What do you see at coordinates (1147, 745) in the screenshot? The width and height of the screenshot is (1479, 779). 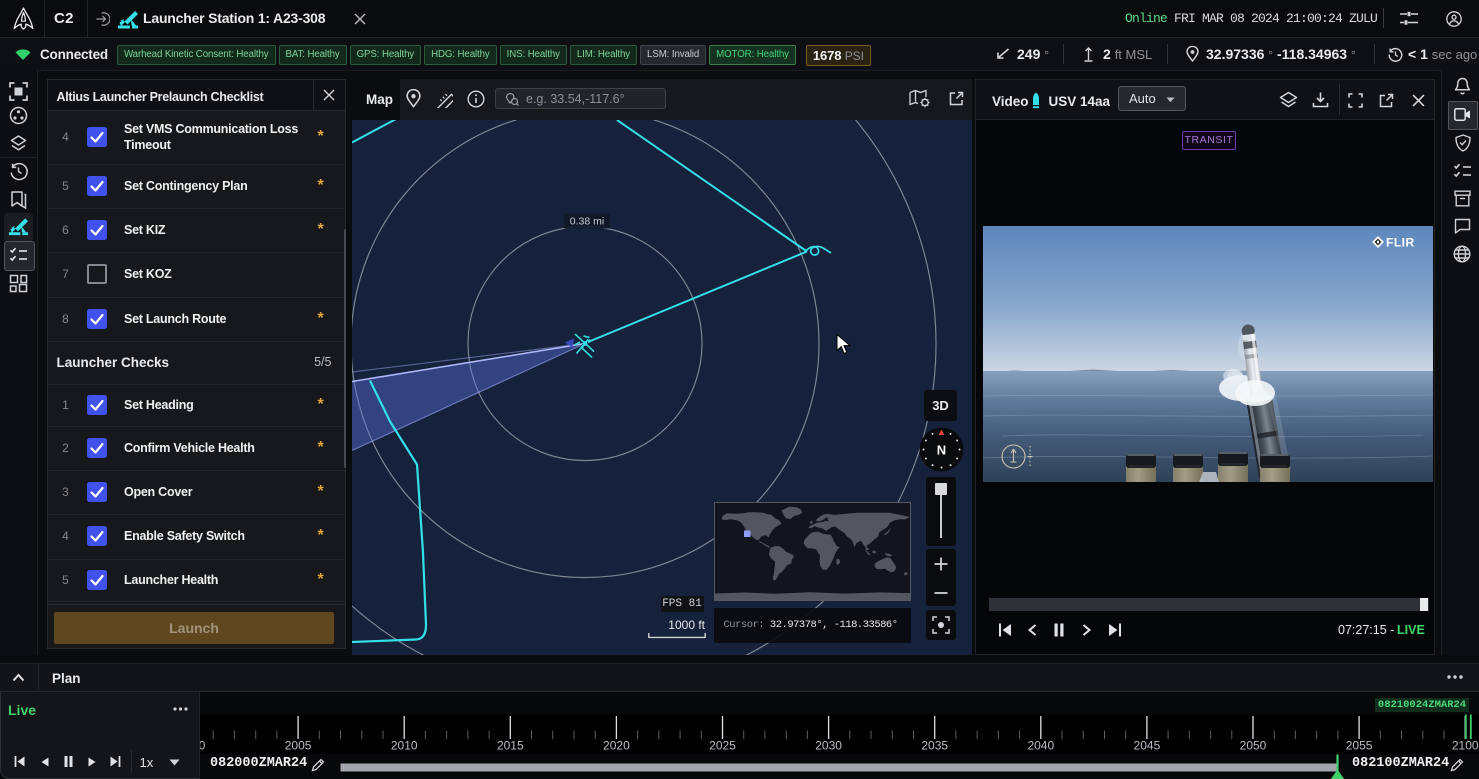 I see `svg-text: 2045` at bounding box center [1147, 745].